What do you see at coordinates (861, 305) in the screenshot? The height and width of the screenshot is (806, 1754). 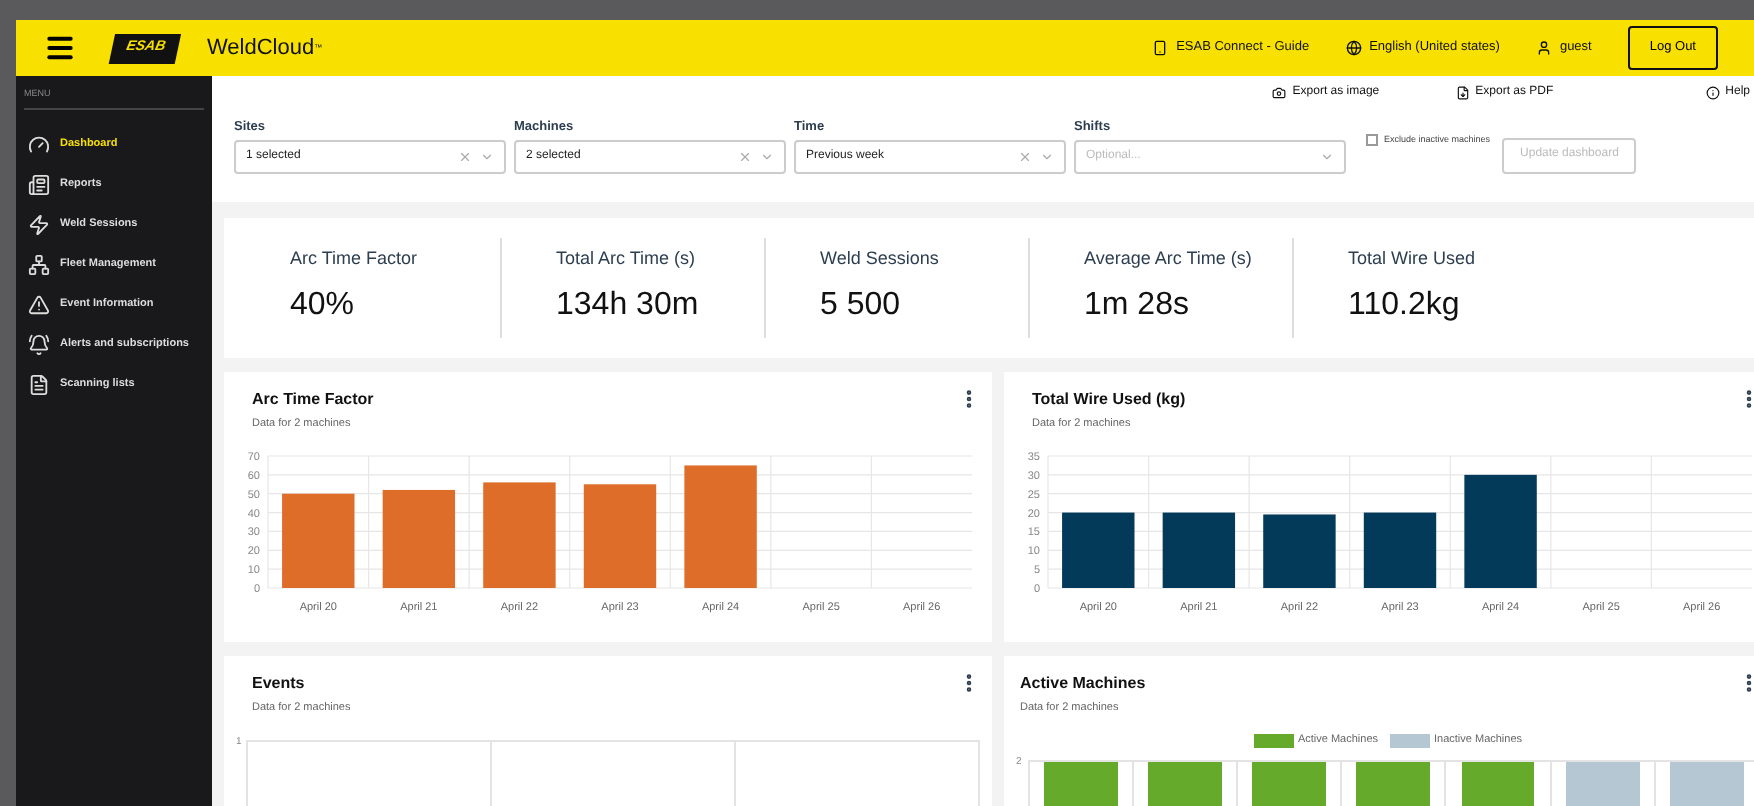 I see `kpi-value: 5 500` at bounding box center [861, 305].